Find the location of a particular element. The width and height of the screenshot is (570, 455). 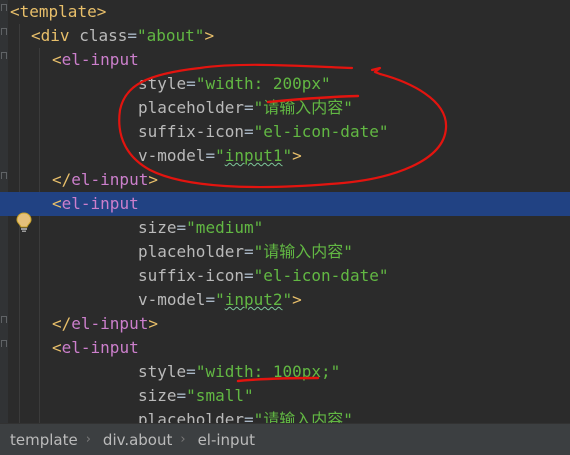

breadcrumb-item: el-input is located at coordinates (224, 440).